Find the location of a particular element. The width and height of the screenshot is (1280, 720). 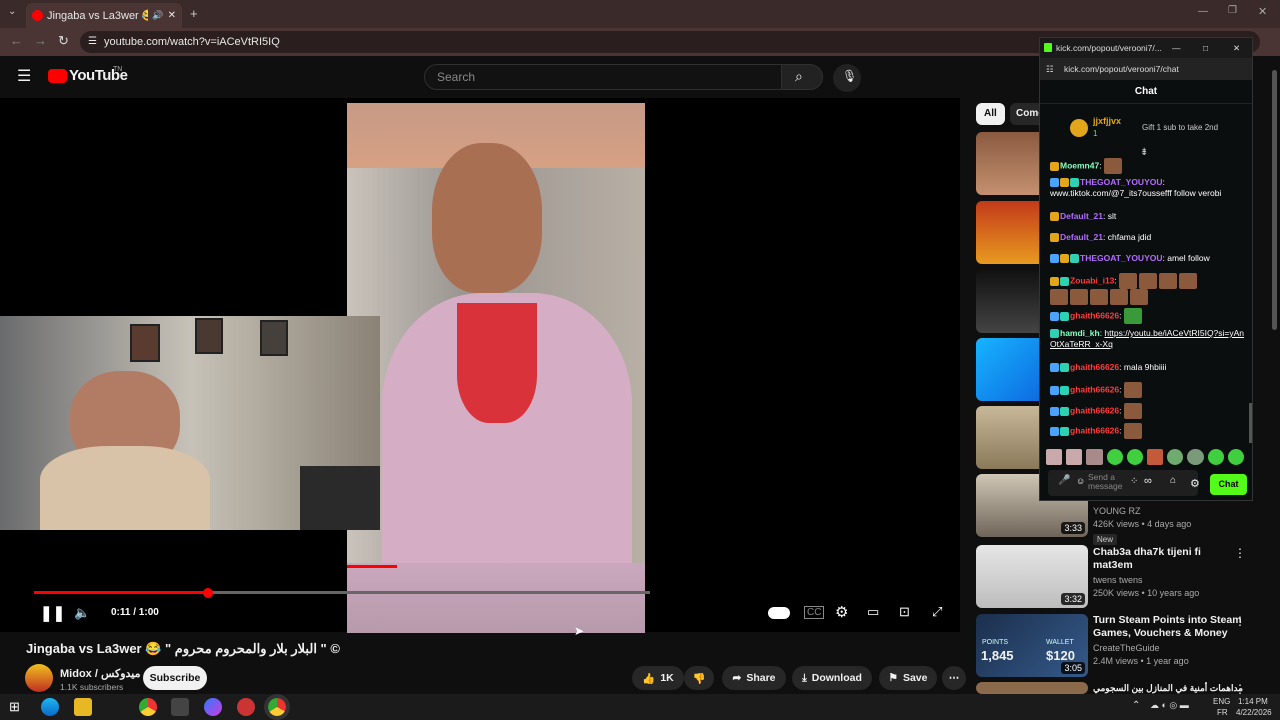

channel-name: YOUNG RZ is located at coordinates (1168, 511).